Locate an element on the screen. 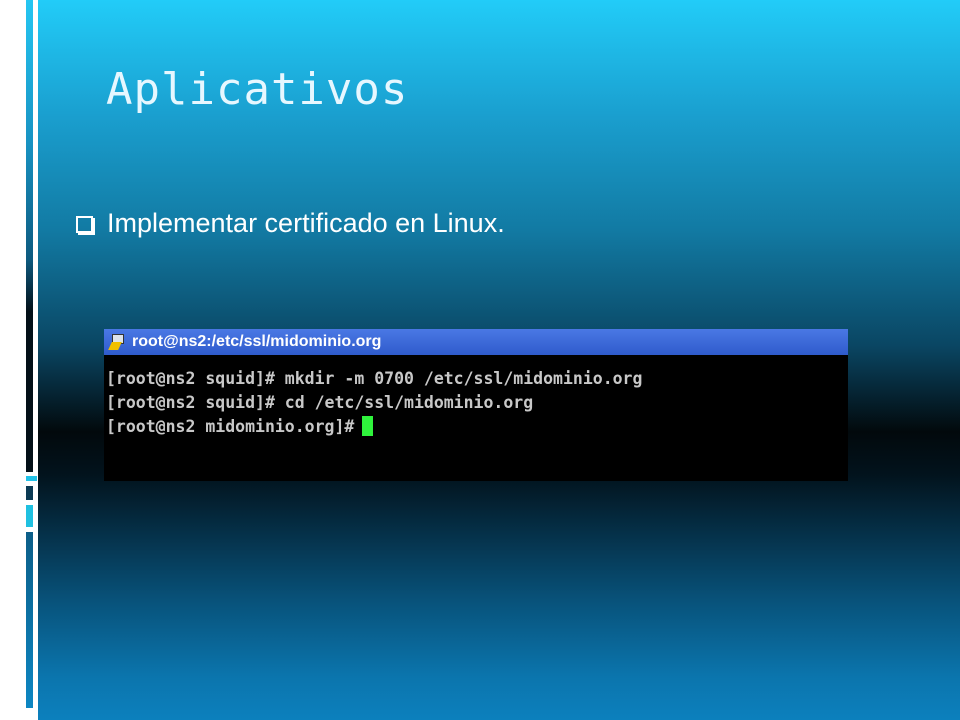  terminal-cursor is located at coordinates (368, 426).